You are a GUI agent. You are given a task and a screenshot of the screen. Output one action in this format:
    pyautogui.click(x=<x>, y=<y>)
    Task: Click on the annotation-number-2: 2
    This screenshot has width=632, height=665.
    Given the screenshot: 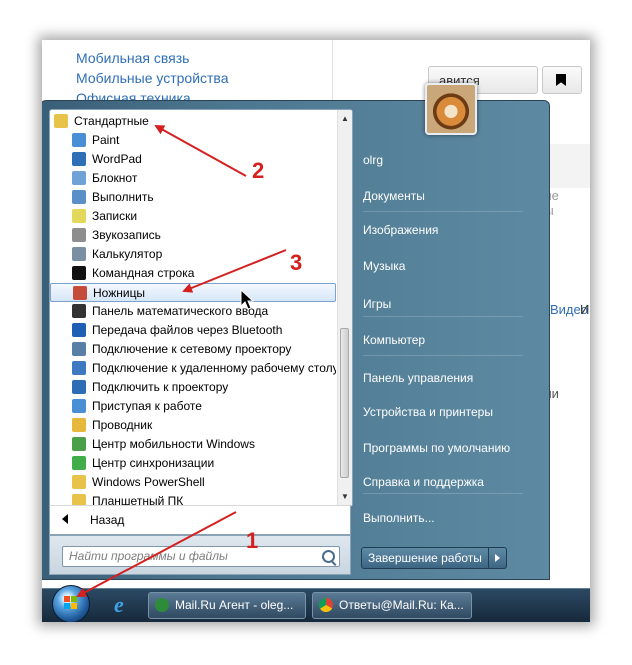 What is the action you would take?
    pyautogui.click(x=258, y=170)
    